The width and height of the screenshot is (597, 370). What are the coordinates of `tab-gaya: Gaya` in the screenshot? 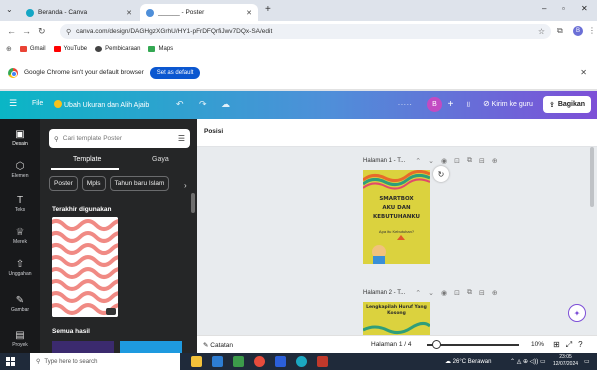 It's located at (160, 159).